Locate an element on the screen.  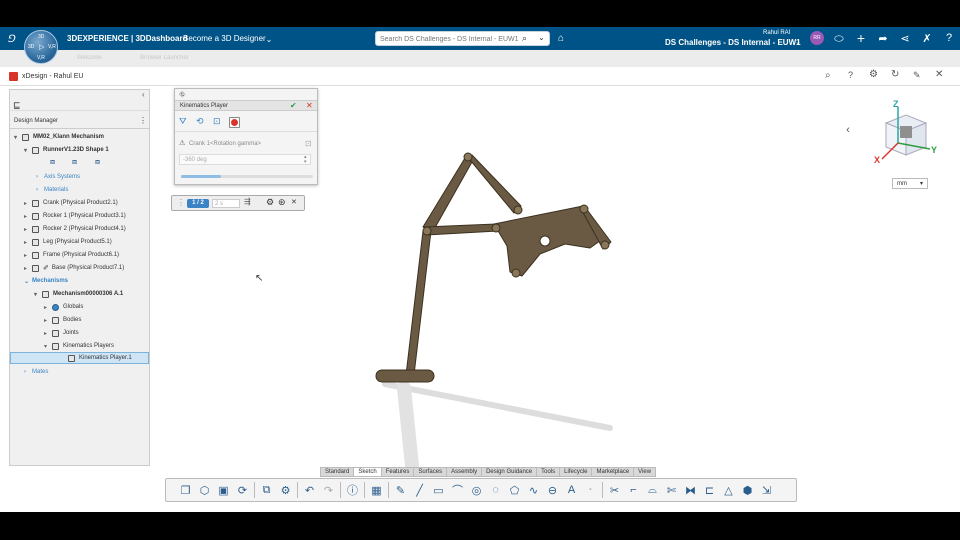
compass-right: V,R is located at coordinates (52, 47).